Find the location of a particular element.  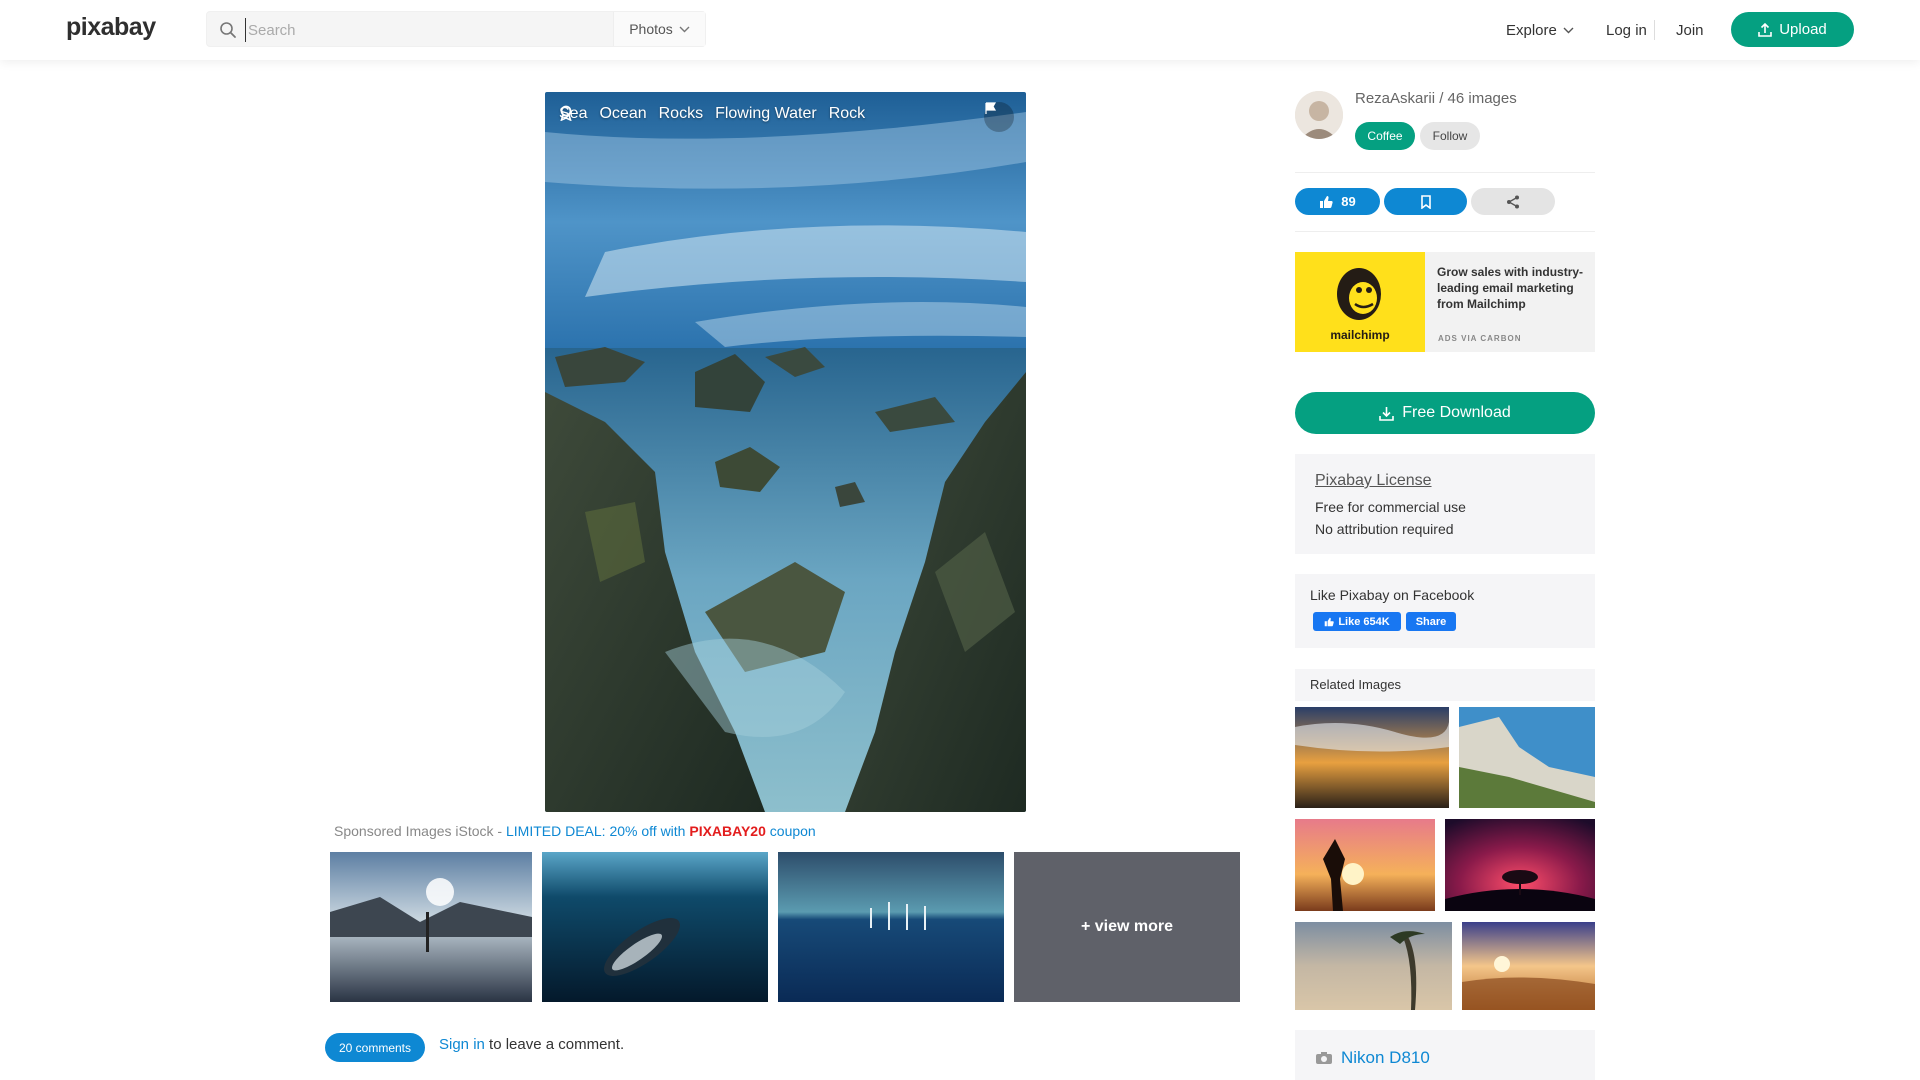

author-avatar-art is located at coordinates (1319, 115).